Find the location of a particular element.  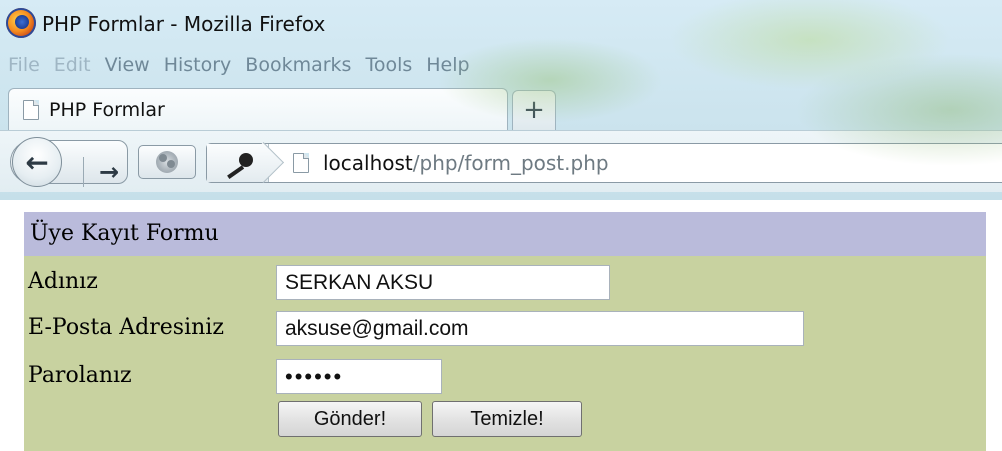

tab-label: PHP Formlar is located at coordinates (107, 109).